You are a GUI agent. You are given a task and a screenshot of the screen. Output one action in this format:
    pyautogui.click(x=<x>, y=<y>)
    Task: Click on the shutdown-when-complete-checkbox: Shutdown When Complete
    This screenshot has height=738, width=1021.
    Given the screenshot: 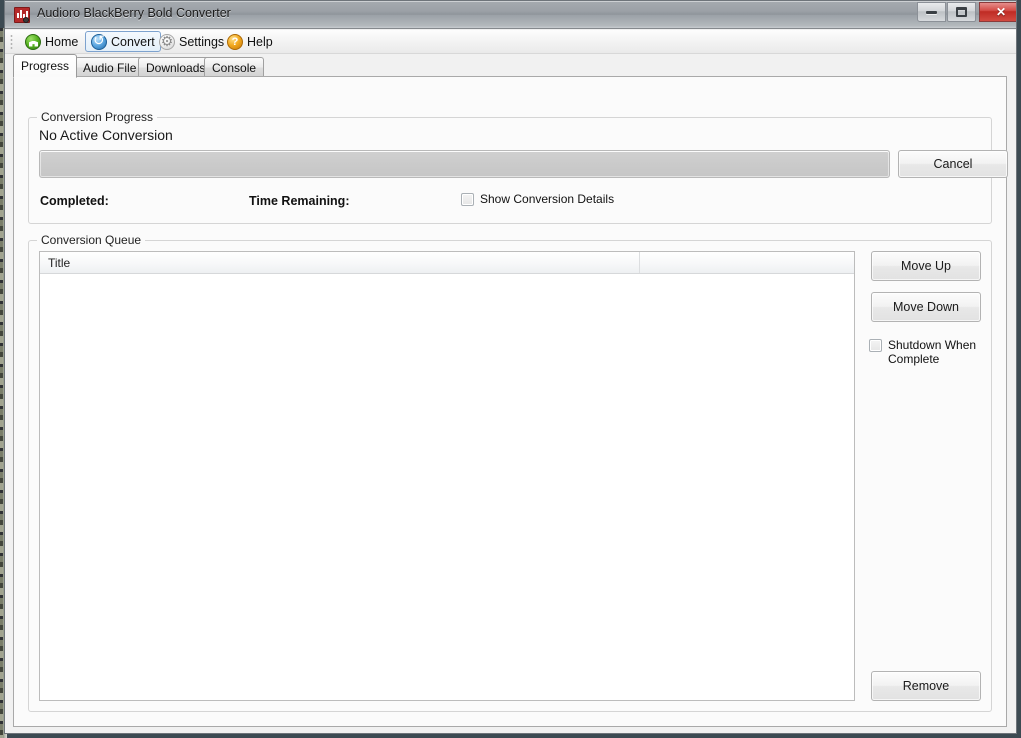 What is the action you would take?
    pyautogui.click(x=925, y=352)
    